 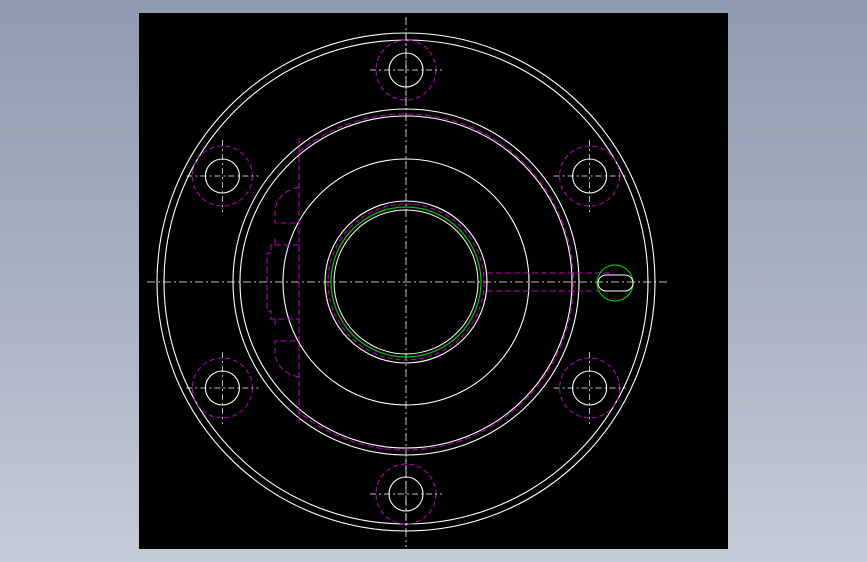 What do you see at coordinates (287, 205) in the screenshot?
I see `hidden-pocket-upper` at bounding box center [287, 205].